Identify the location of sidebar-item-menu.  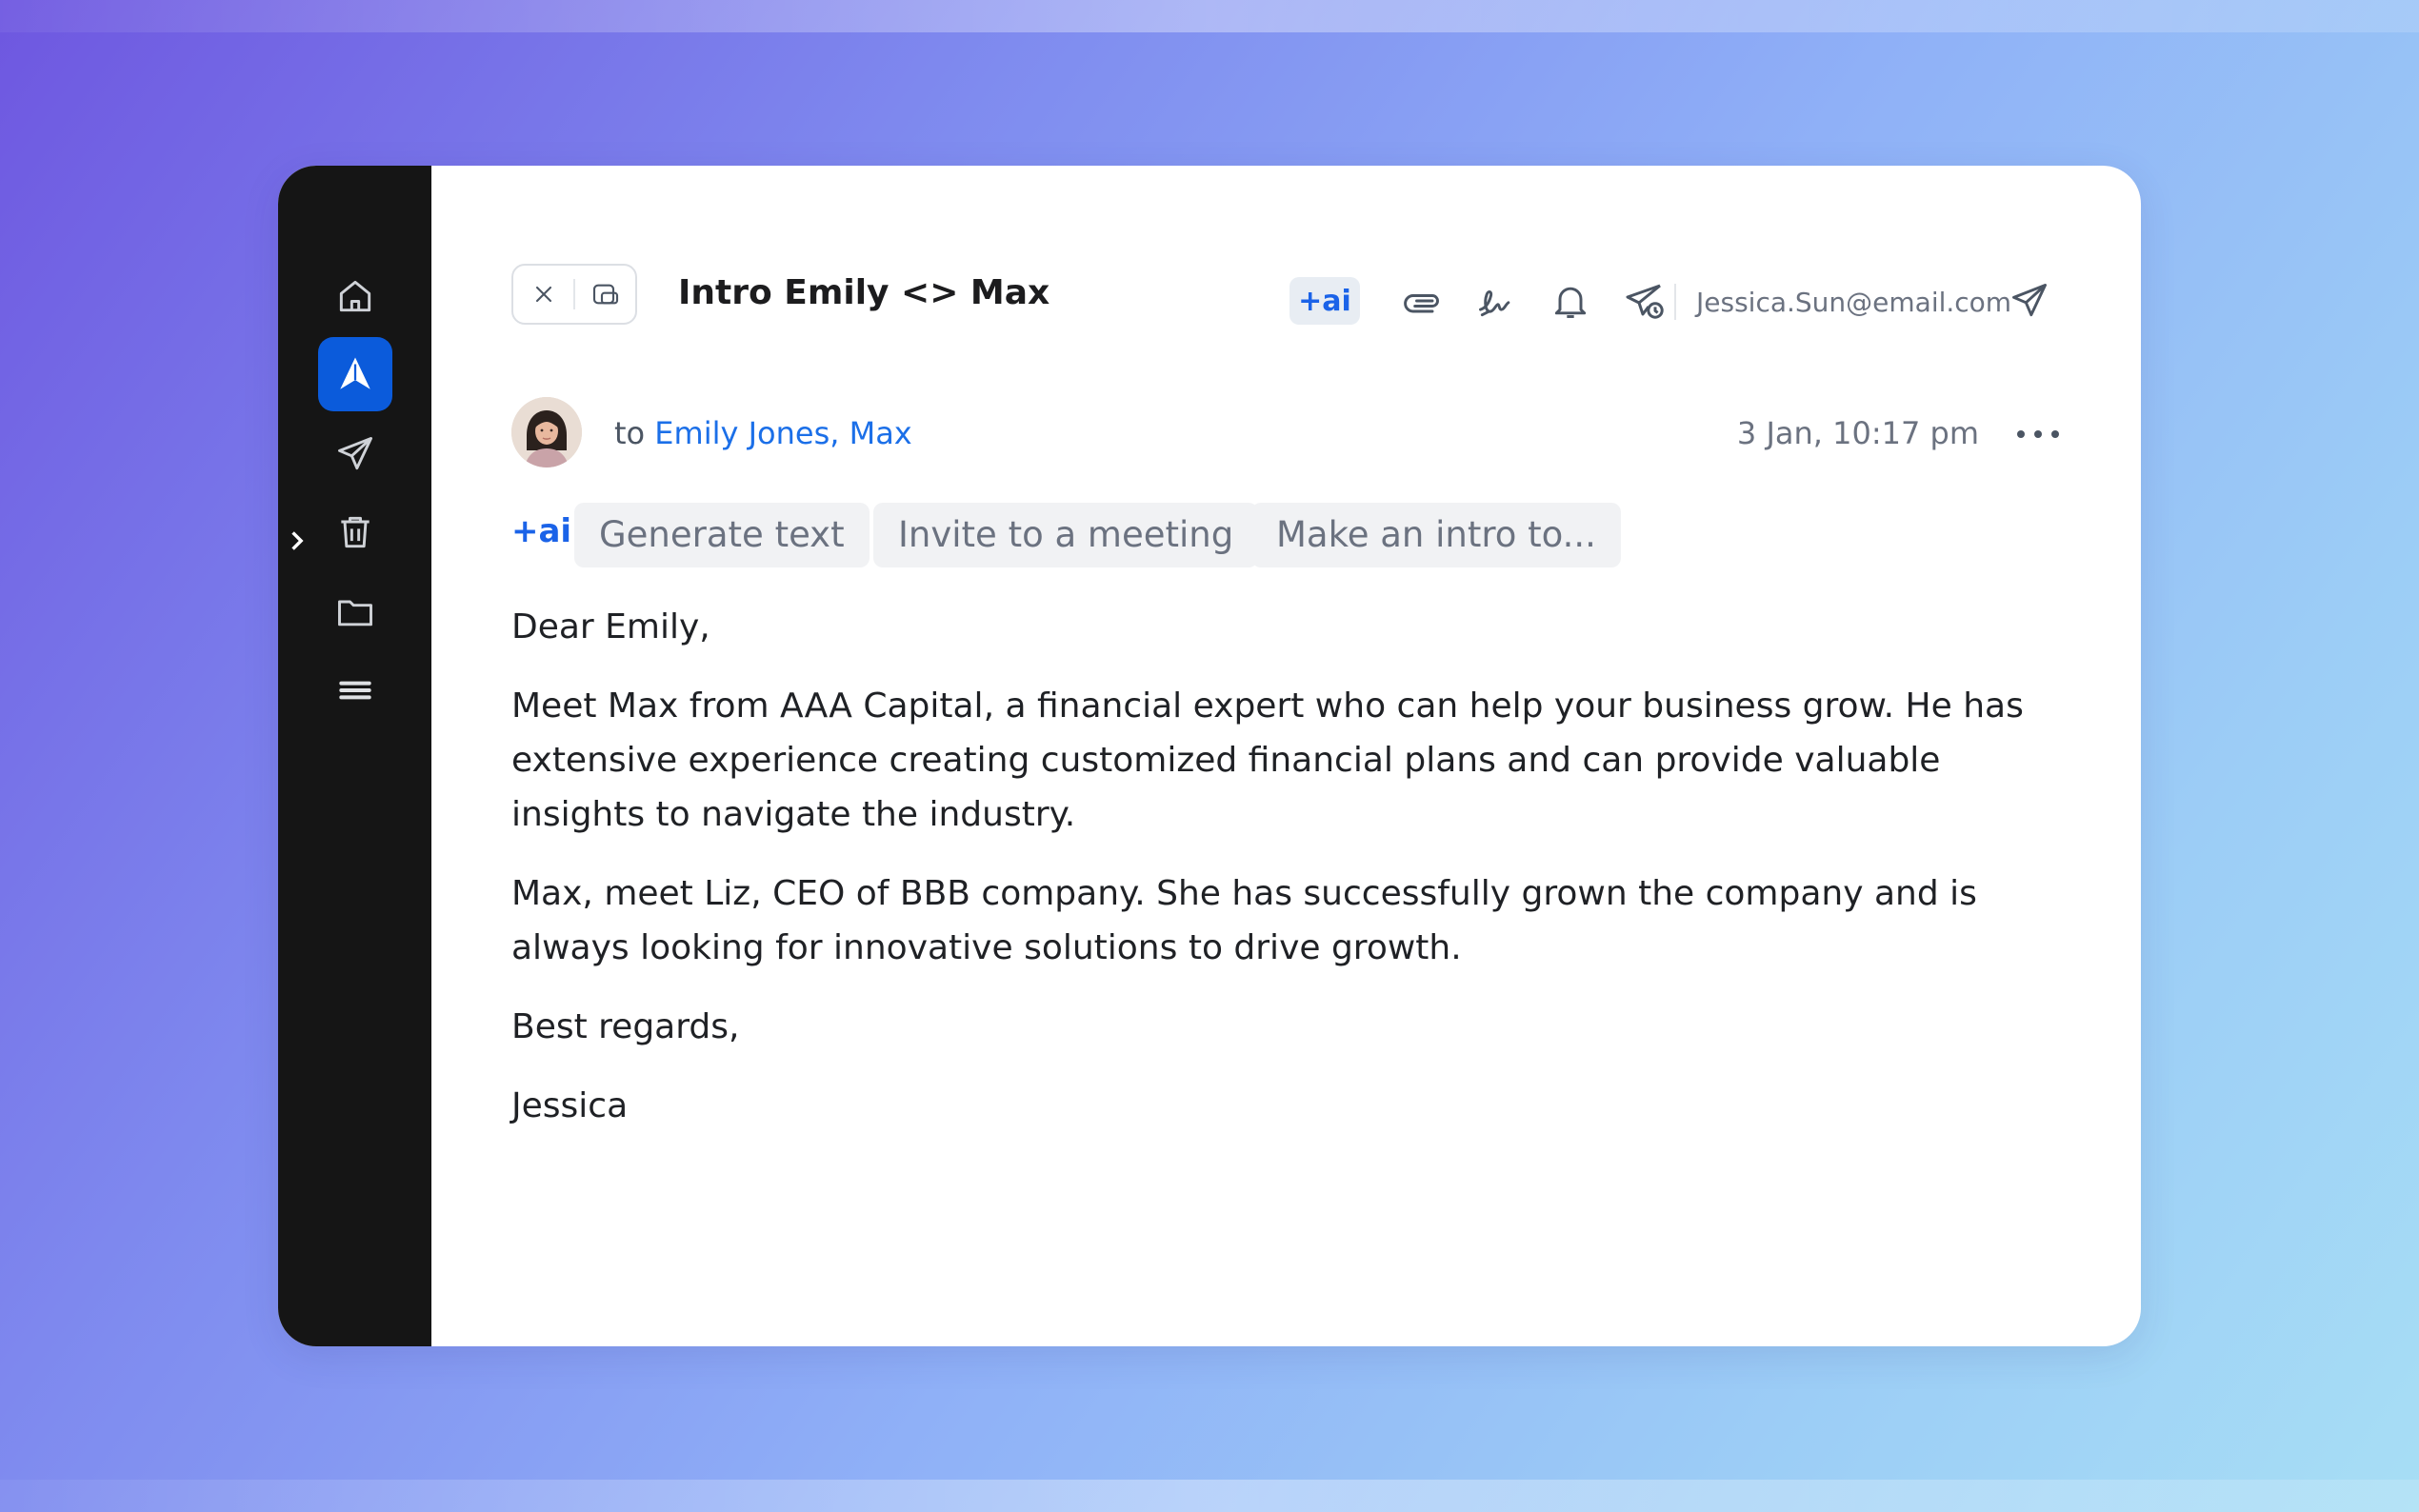
(355, 690).